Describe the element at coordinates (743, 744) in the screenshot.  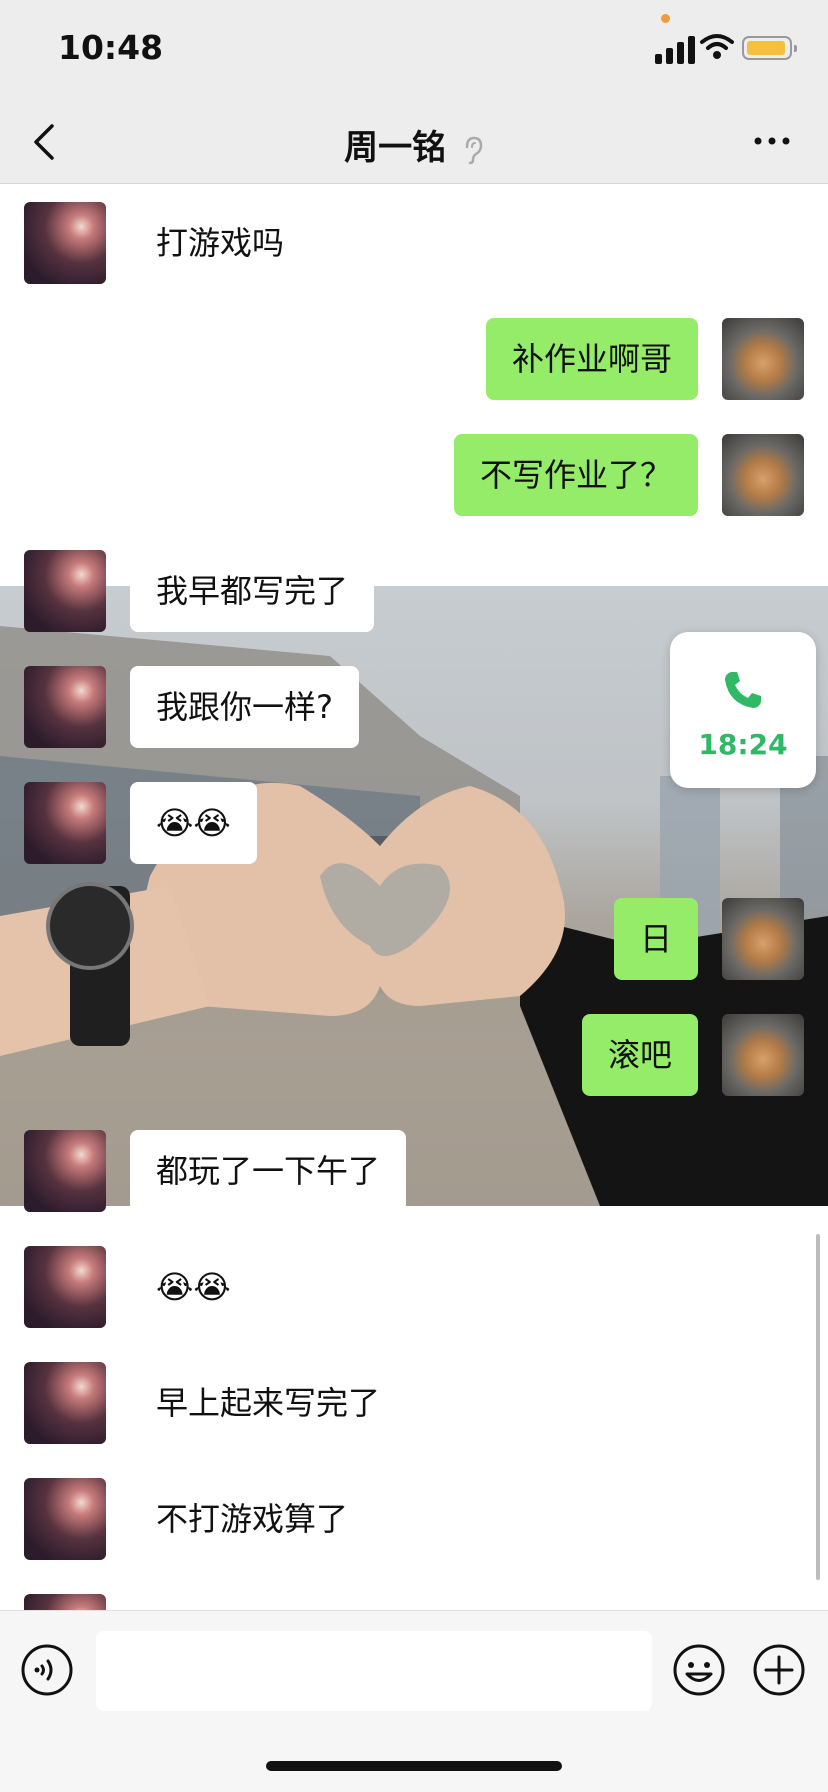
I see `call-duration: 18:24` at that location.